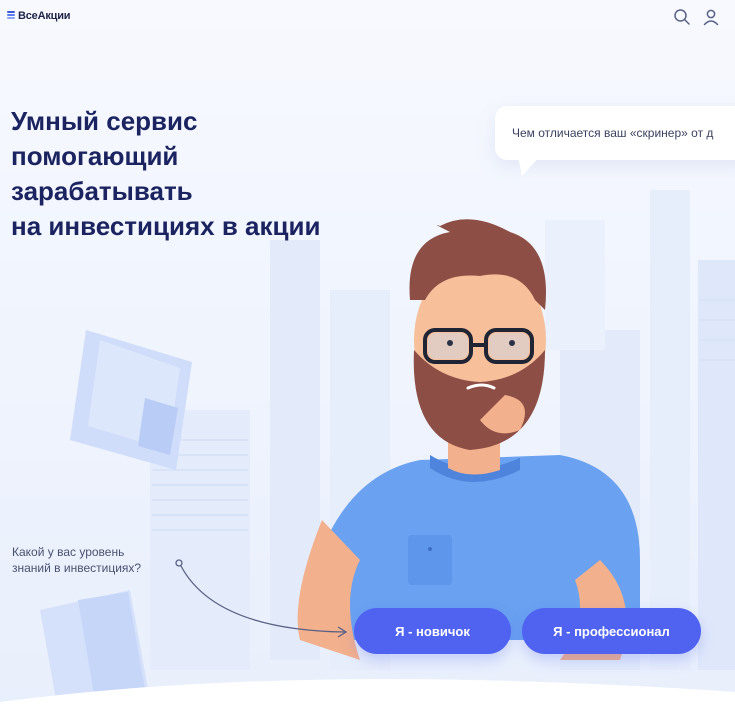  What do you see at coordinates (166, 226) in the screenshot?
I see `headline-line: на инвестициях в акции` at bounding box center [166, 226].